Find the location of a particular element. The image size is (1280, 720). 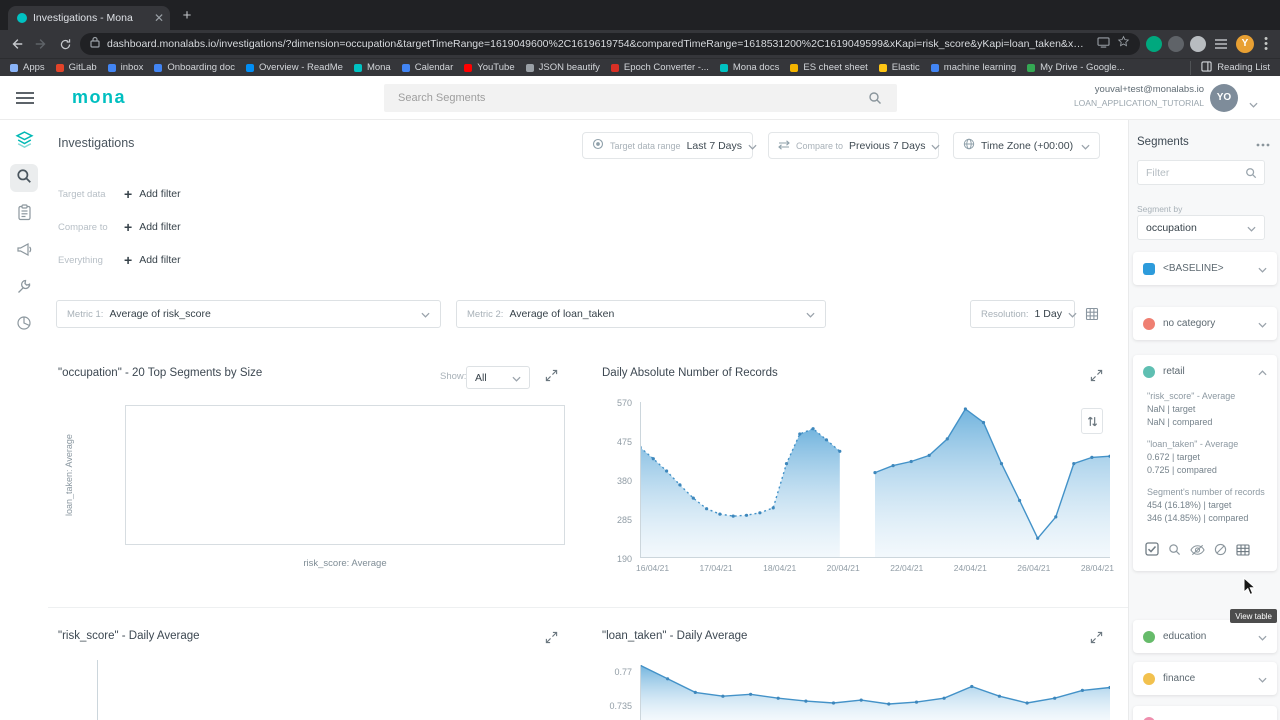

resolution-select: Resolution: 1 Day is located at coordinates (1023, 314).